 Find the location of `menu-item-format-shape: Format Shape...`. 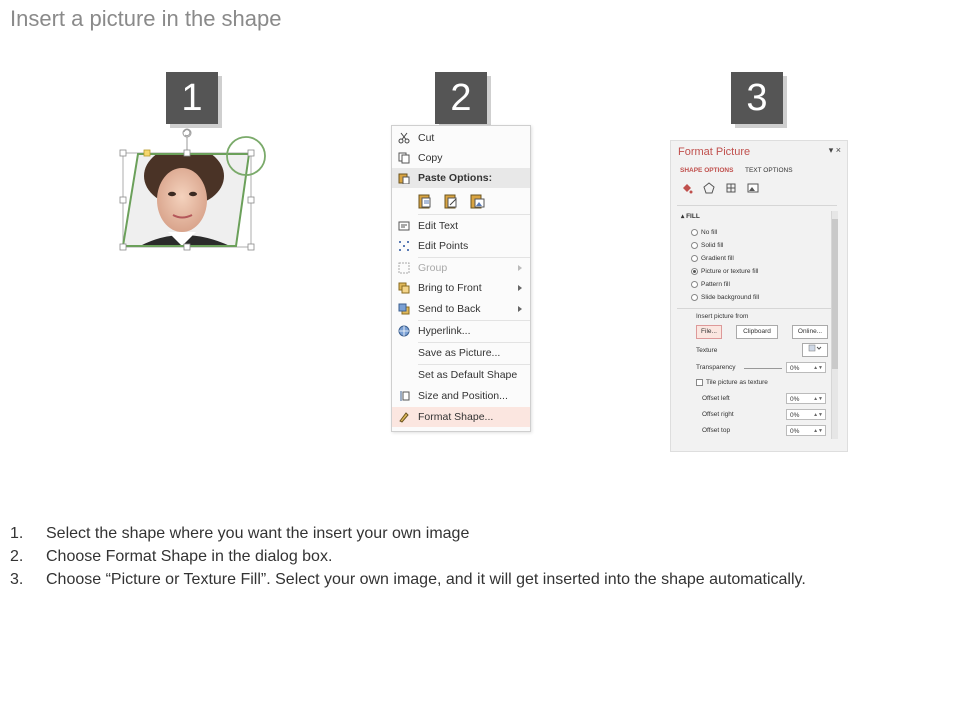

menu-item-format-shape: Format Shape... is located at coordinates (461, 417).